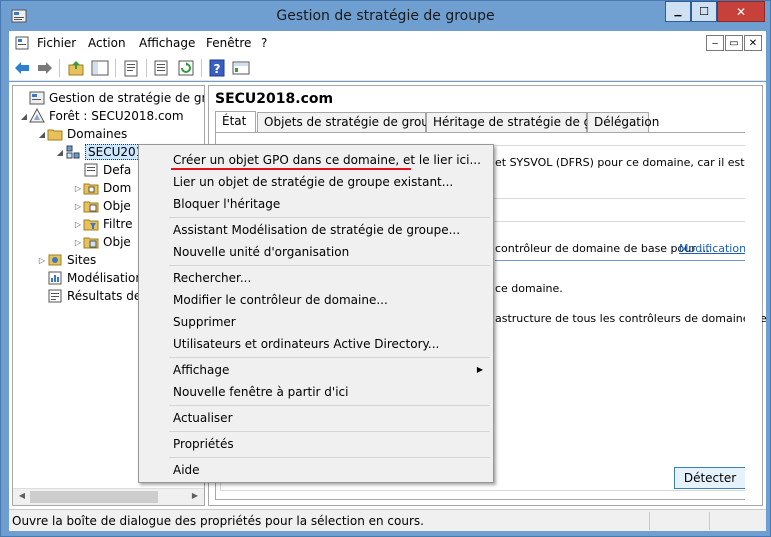  What do you see at coordinates (102, 206) in the screenshot?
I see `tree-item-gpo-folder: ▷ Obje` at bounding box center [102, 206].